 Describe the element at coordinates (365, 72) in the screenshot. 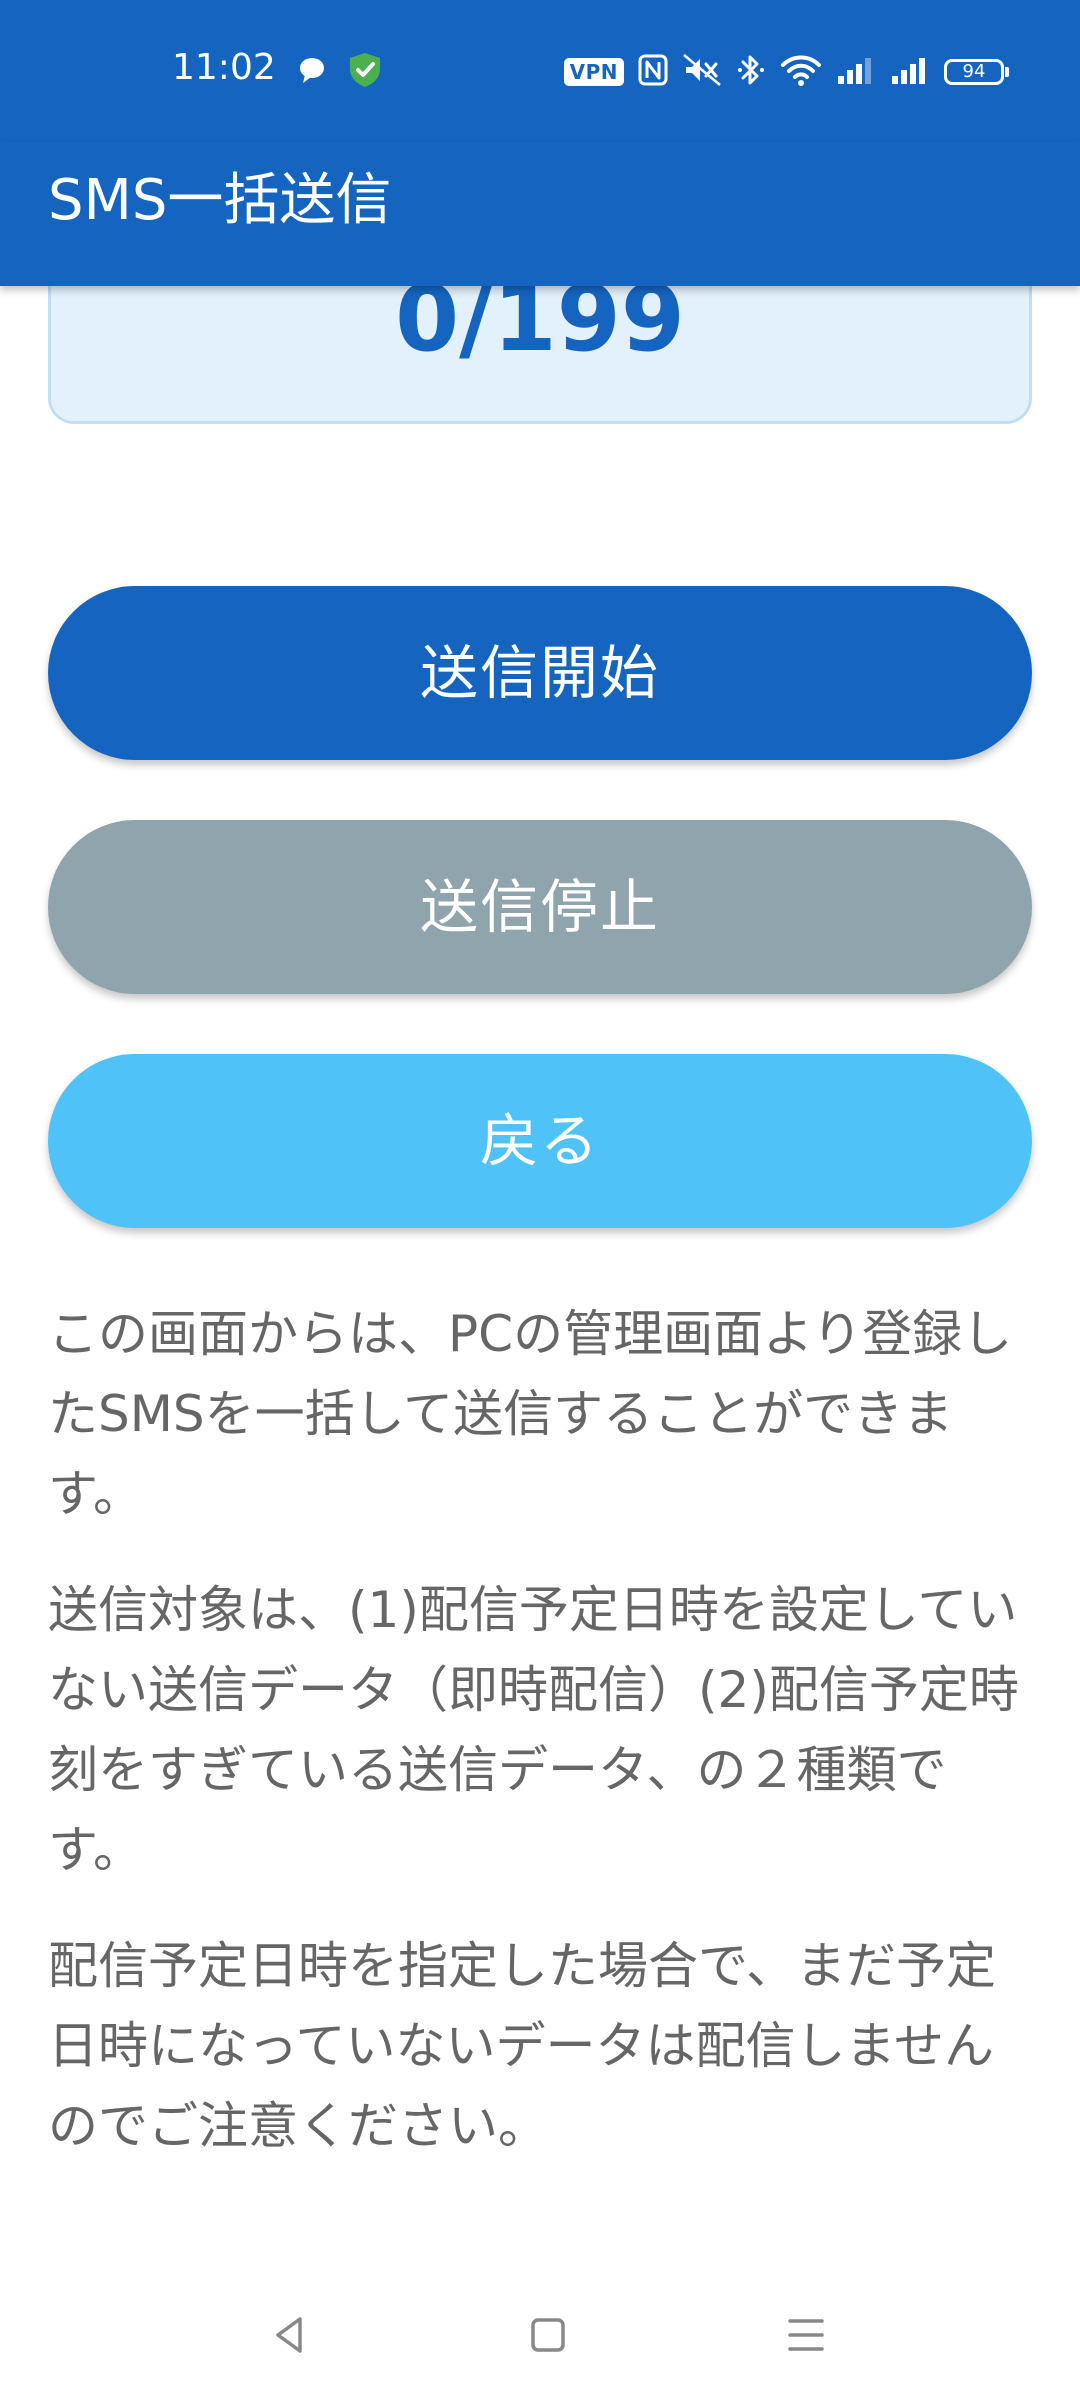

I see `shield-check-icon` at that location.